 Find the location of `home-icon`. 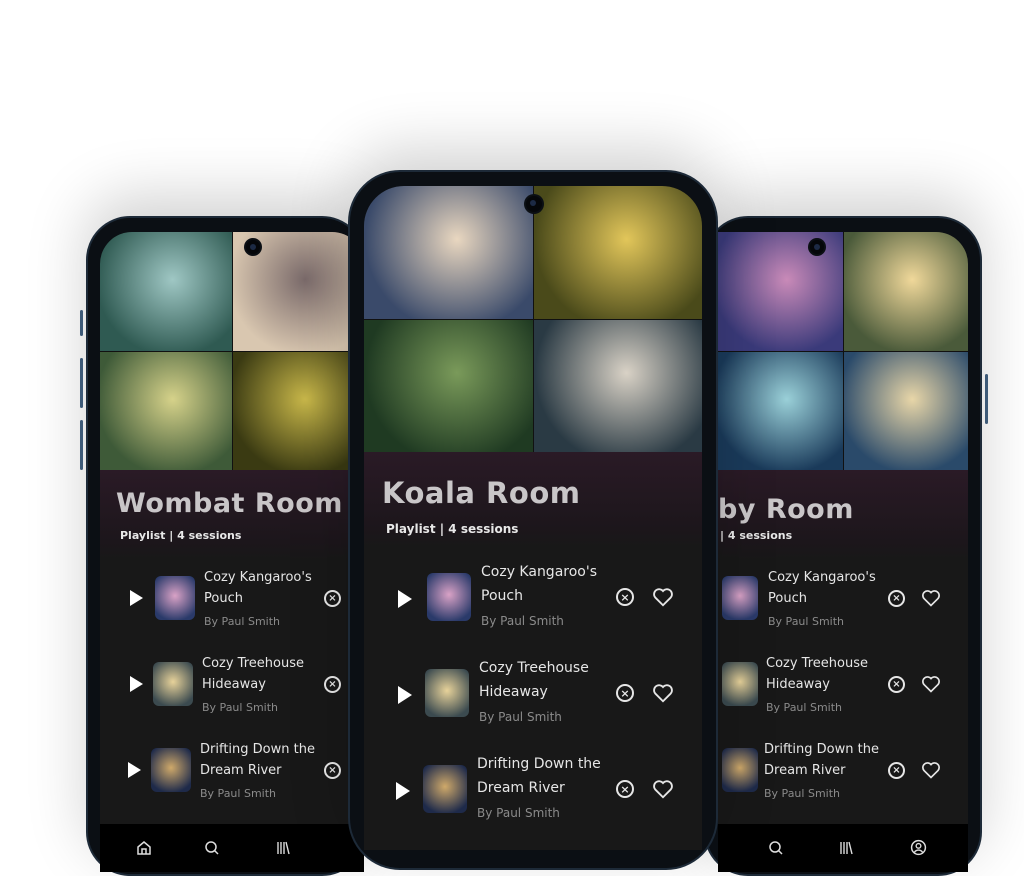

home-icon is located at coordinates (144, 848).